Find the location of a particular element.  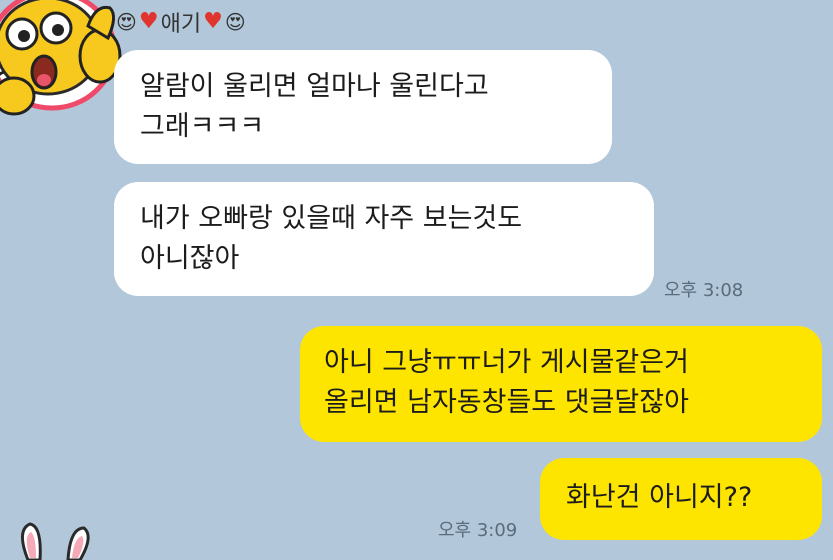

next-avatar is located at coordinates (53, 535).